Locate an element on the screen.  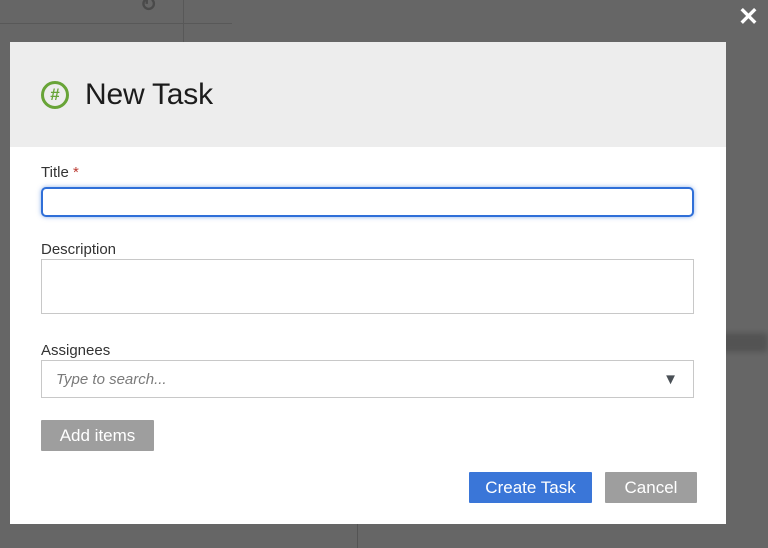
dialog-footer: Create Task Cancel is located at coordinates (353, 487).